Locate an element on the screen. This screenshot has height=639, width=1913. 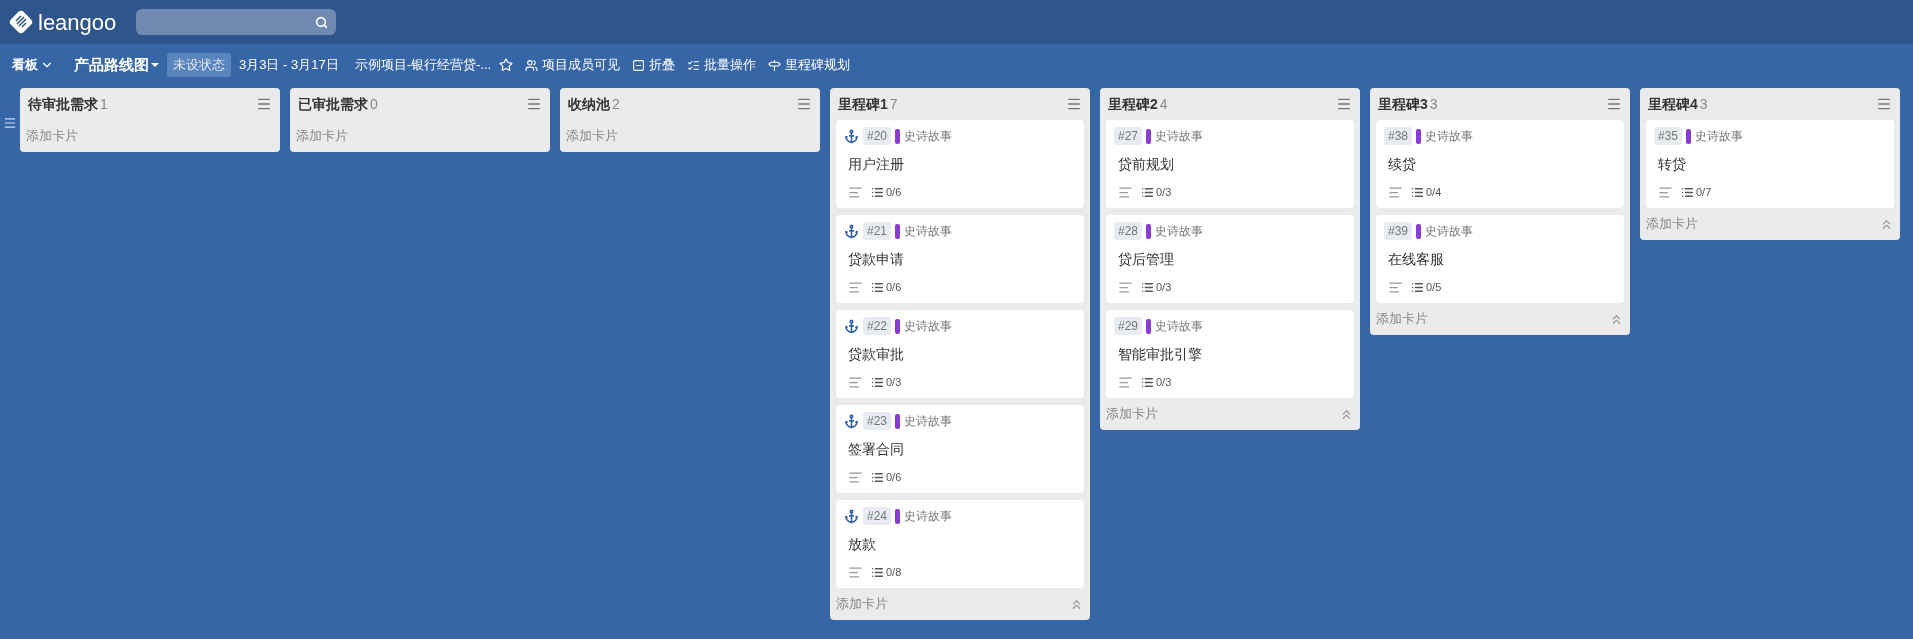
story-card: #21 史诗故事 贷款申请 0/6 is located at coordinates (960, 259).